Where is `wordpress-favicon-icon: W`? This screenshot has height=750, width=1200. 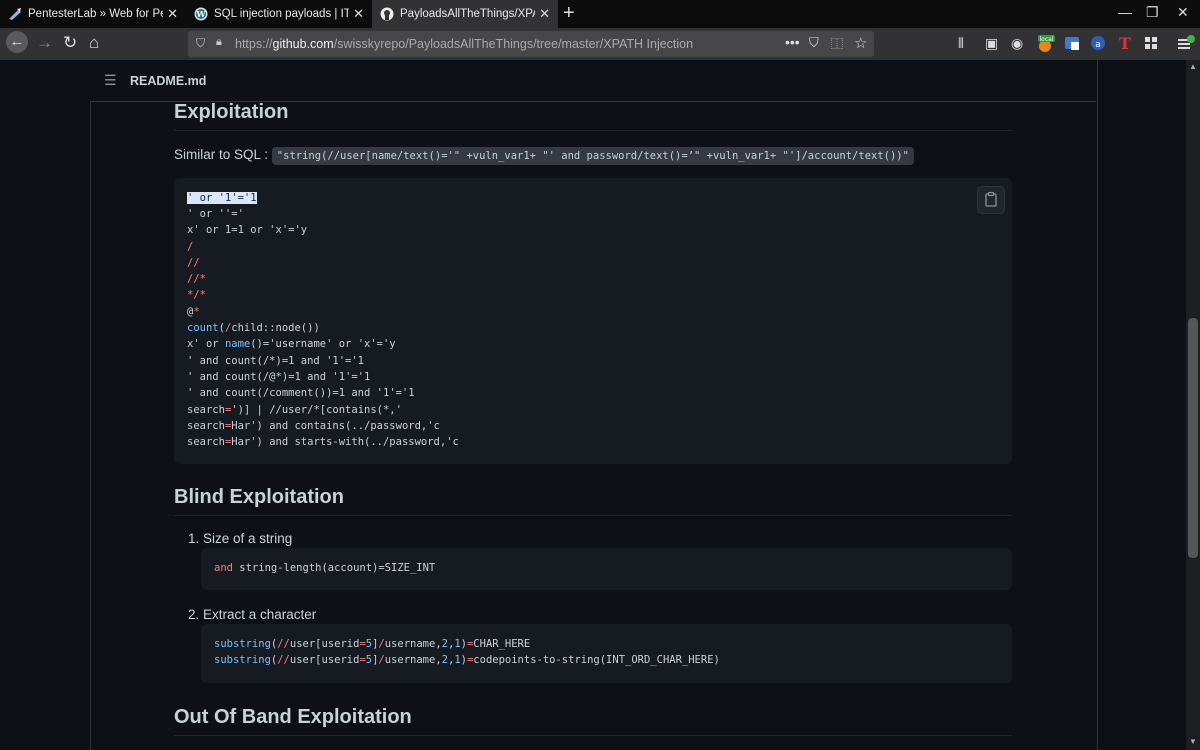
wordpress-favicon-icon: W is located at coordinates (201, 14).